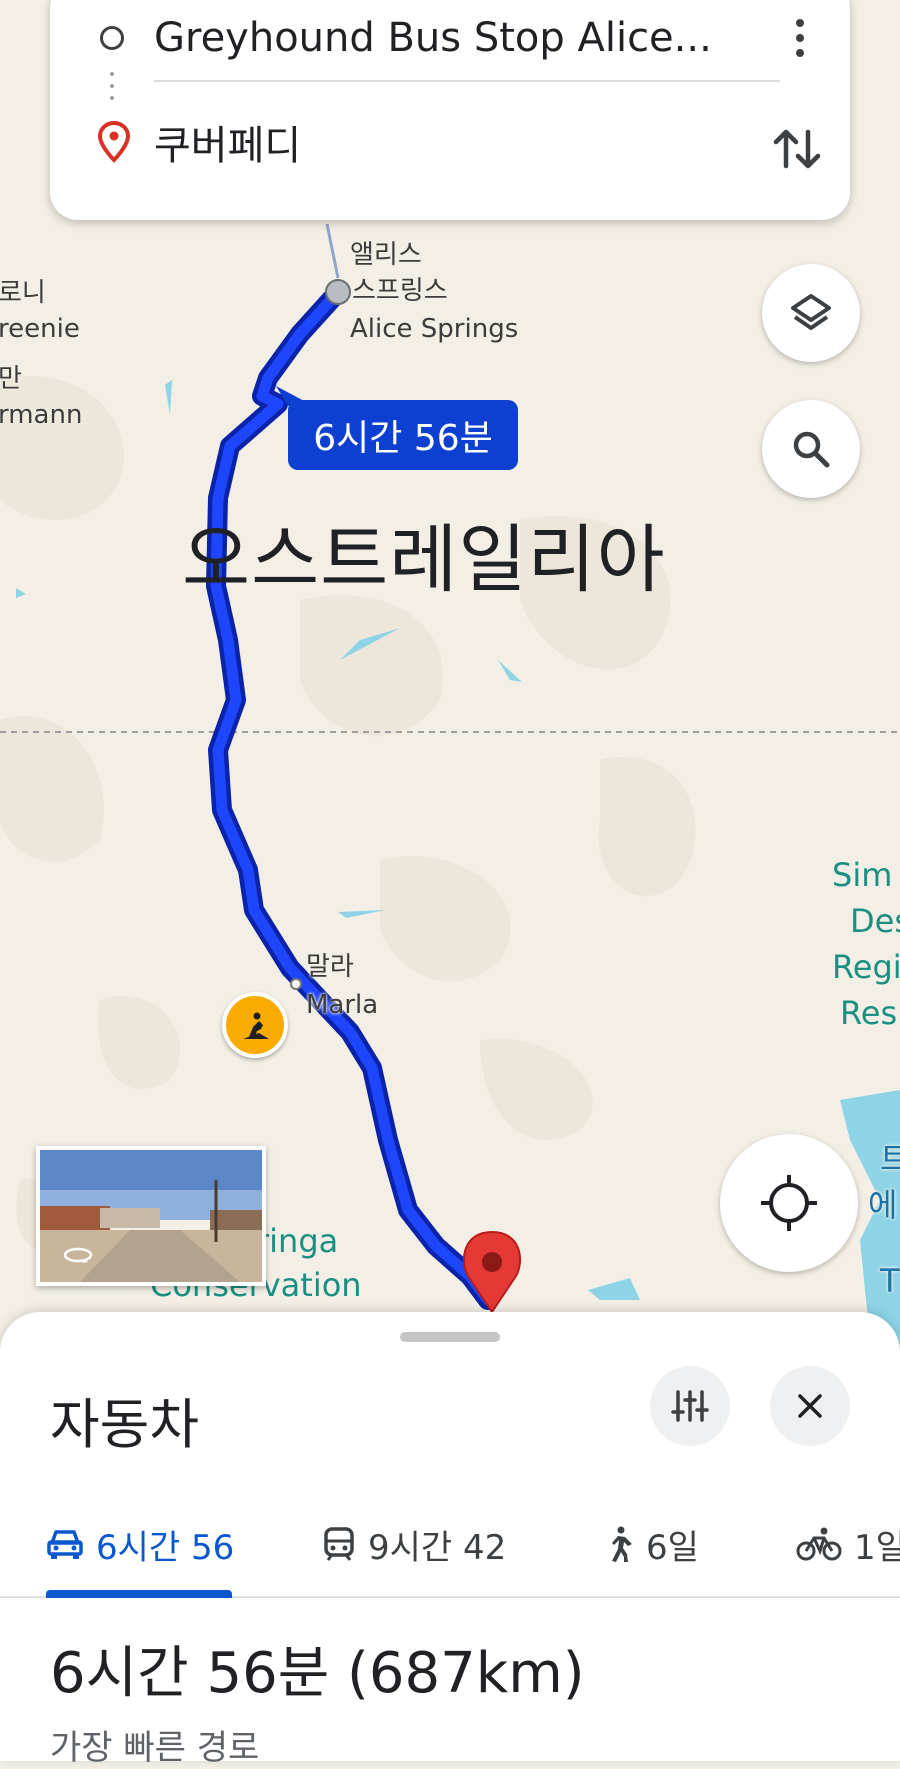 The image size is (900, 1769). I want to click on car-icon, so click(65, 1544).